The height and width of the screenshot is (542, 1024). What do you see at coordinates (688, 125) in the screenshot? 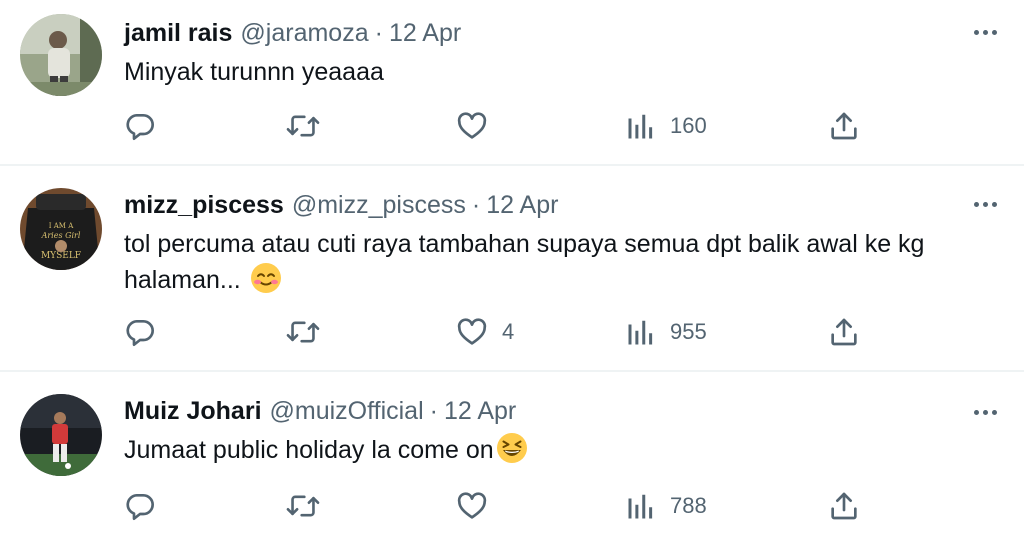
I see `view-count: 160` at bounding box center [688, 125].